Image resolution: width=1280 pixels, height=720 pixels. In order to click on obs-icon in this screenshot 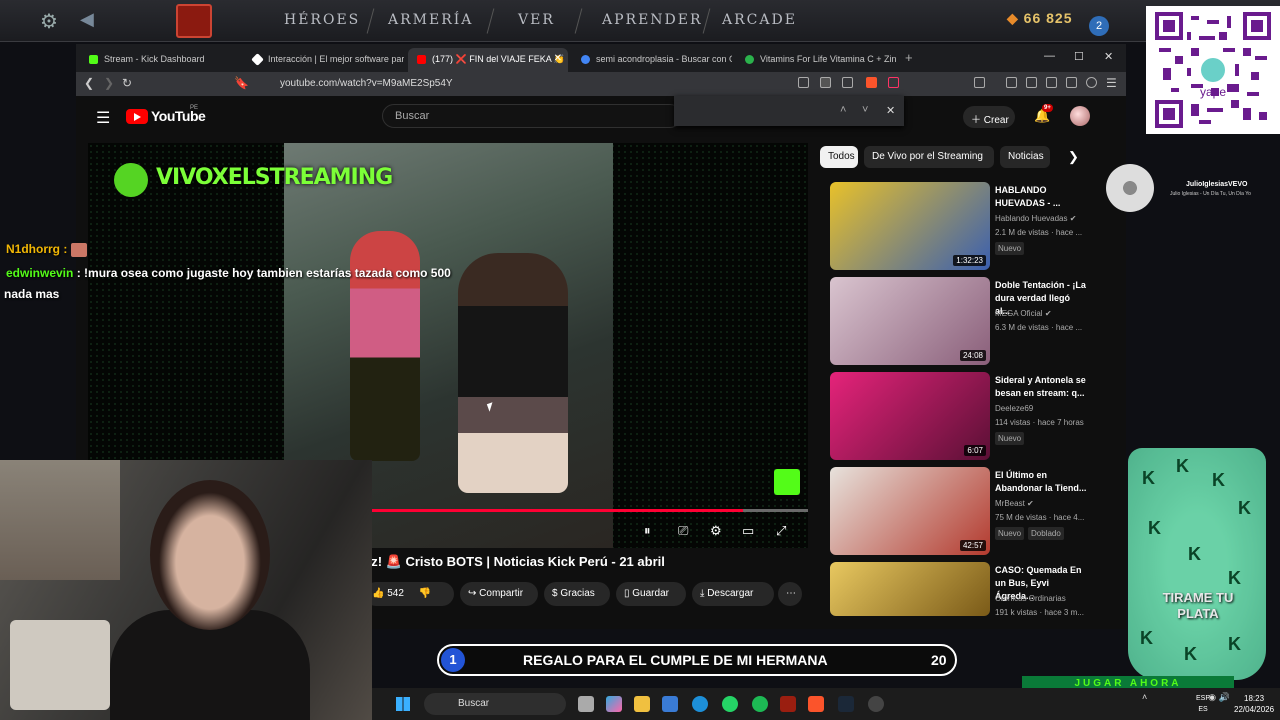, I will do `click(876, 704)`.